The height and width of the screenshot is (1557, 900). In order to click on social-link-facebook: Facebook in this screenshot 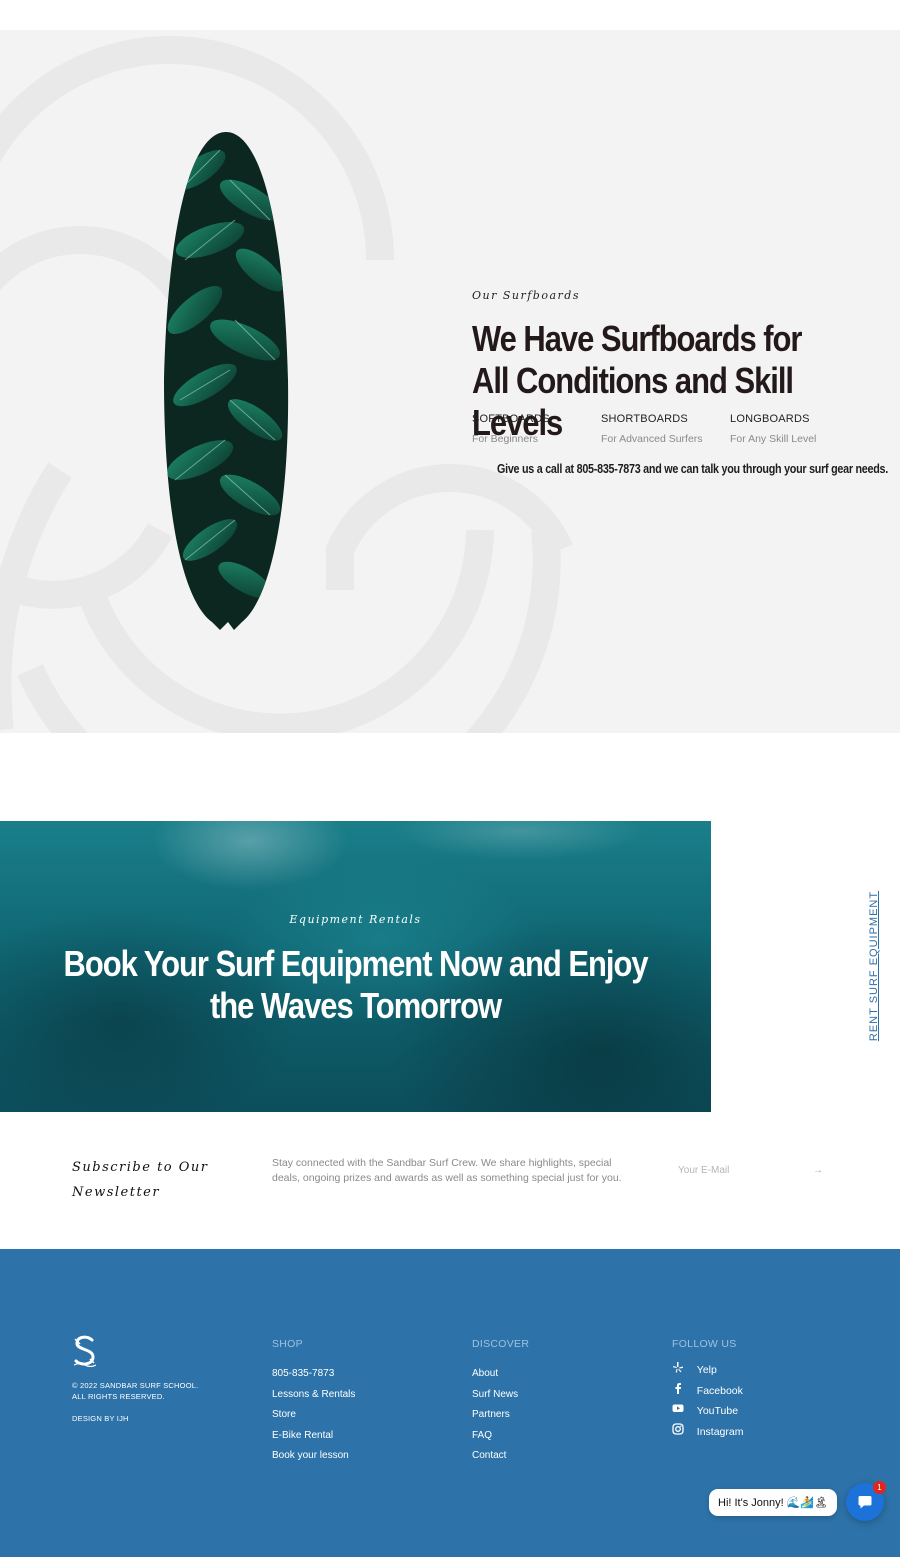, I will do `click(707, 1391)`.